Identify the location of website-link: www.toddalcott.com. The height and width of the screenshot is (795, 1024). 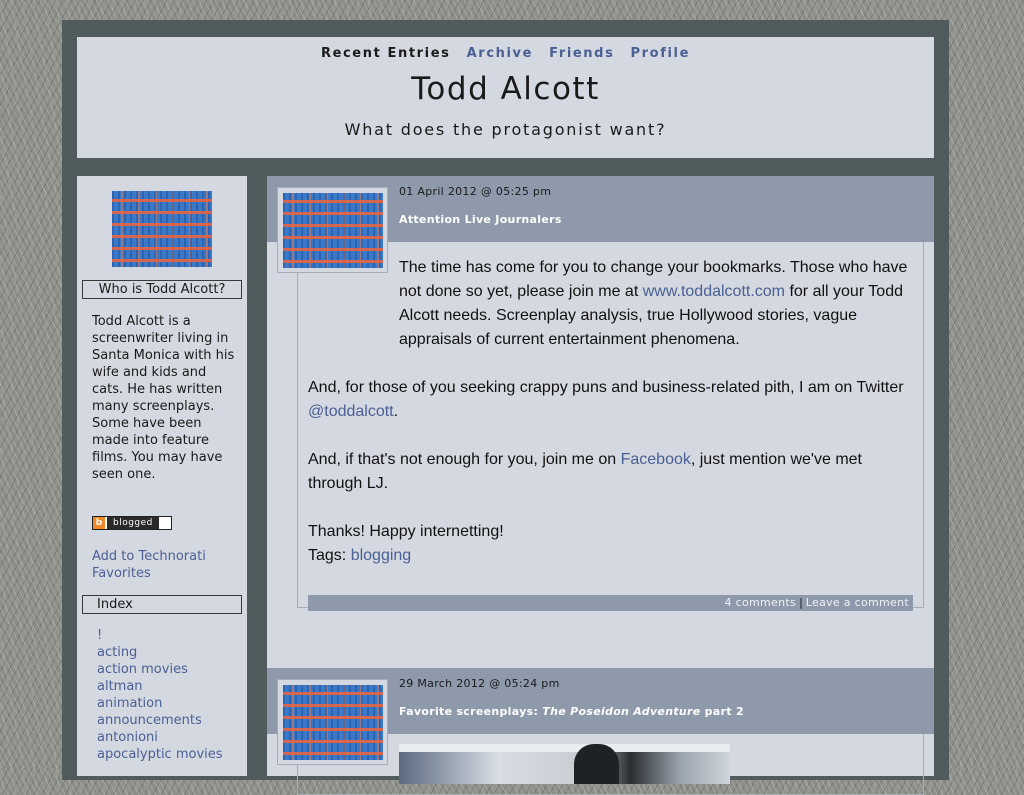
(714, 291).